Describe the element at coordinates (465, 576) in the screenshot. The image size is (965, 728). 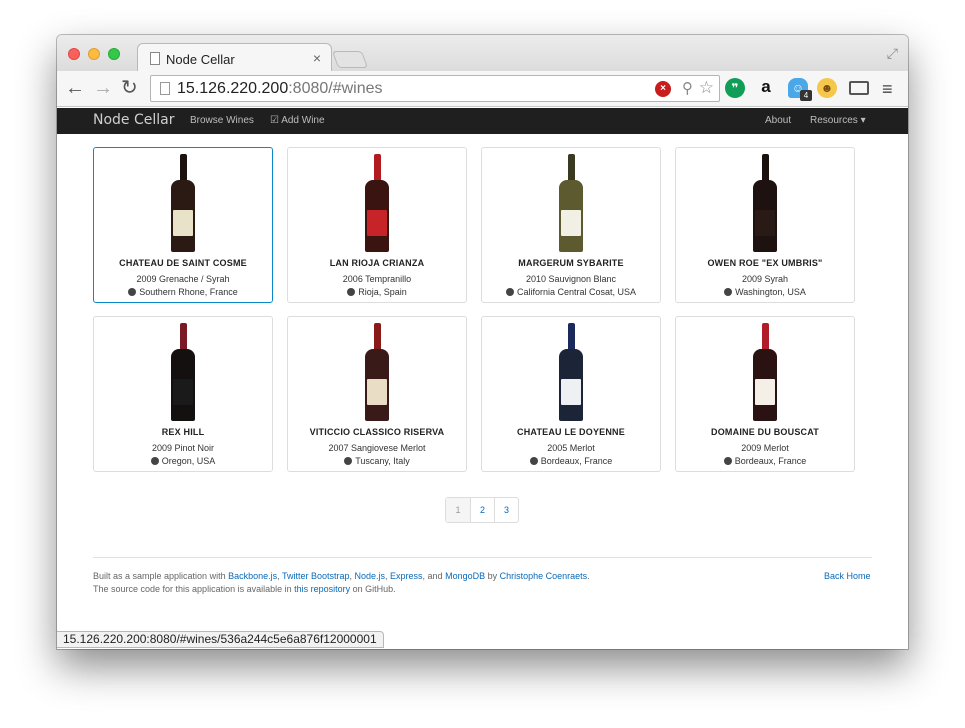
I see `mongodb-link: MongoDB` at that location.